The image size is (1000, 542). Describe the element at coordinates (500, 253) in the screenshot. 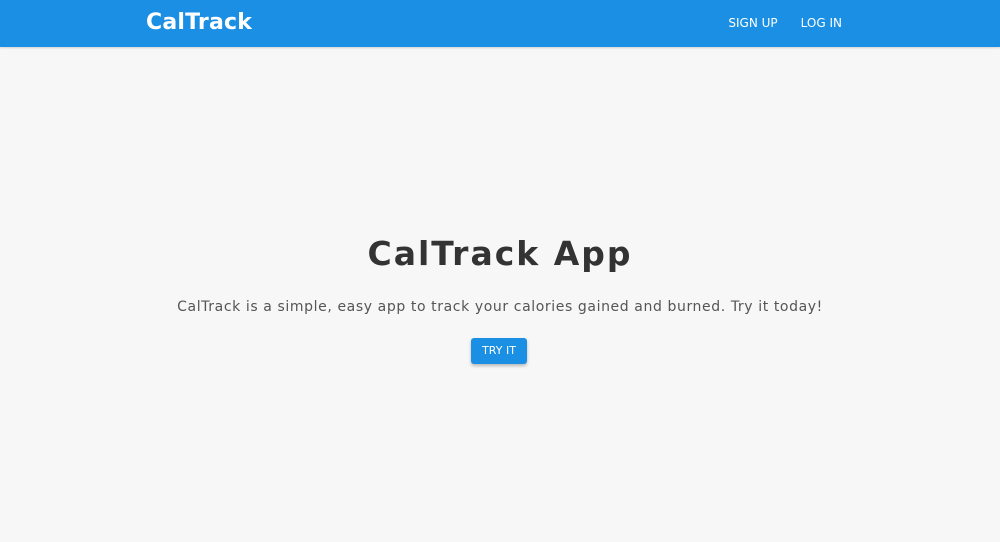

I see `hero-title: CalTrack App` at that location.